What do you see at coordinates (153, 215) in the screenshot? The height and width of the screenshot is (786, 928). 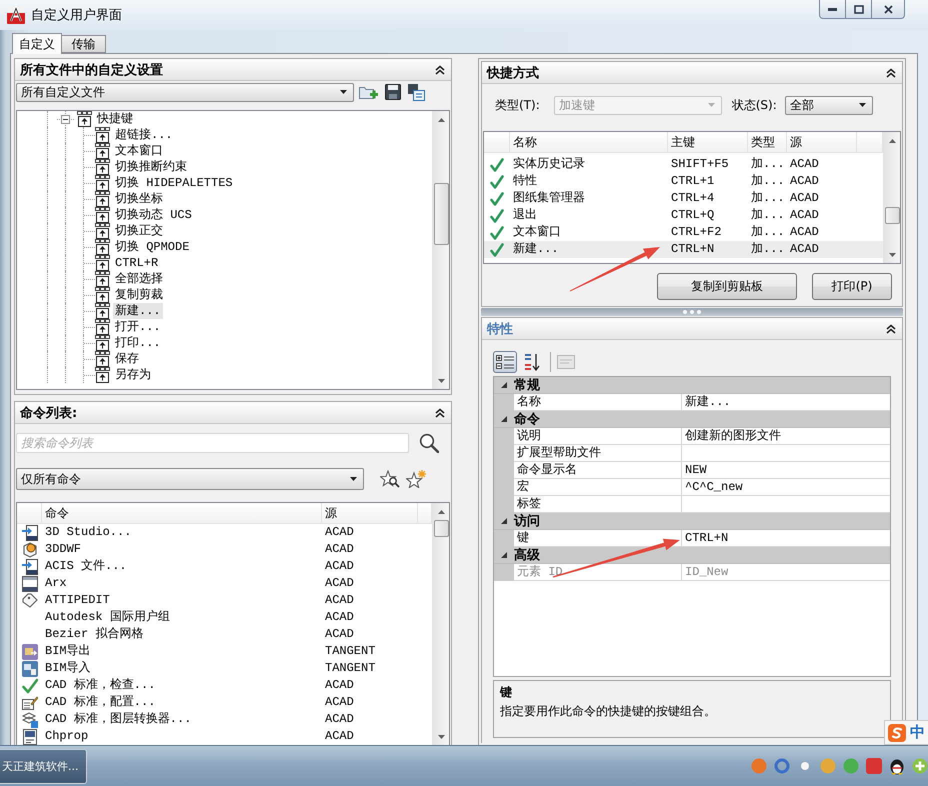 I see `tree-item: 切换动态 UCS` at bounding box center [153, 215].